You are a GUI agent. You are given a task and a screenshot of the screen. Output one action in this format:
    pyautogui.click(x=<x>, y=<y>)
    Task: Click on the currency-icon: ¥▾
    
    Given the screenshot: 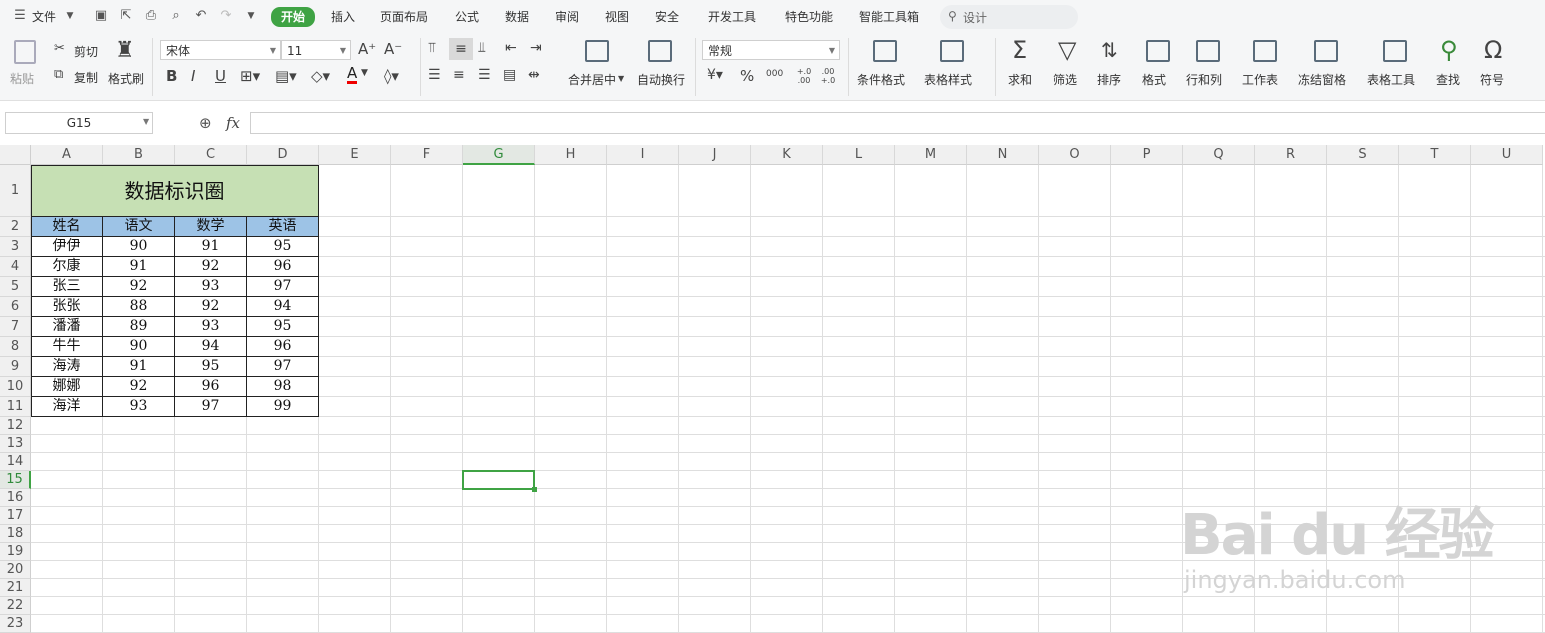 What is the action you would take?
    pyautogui.click(x=715, y=75)
    